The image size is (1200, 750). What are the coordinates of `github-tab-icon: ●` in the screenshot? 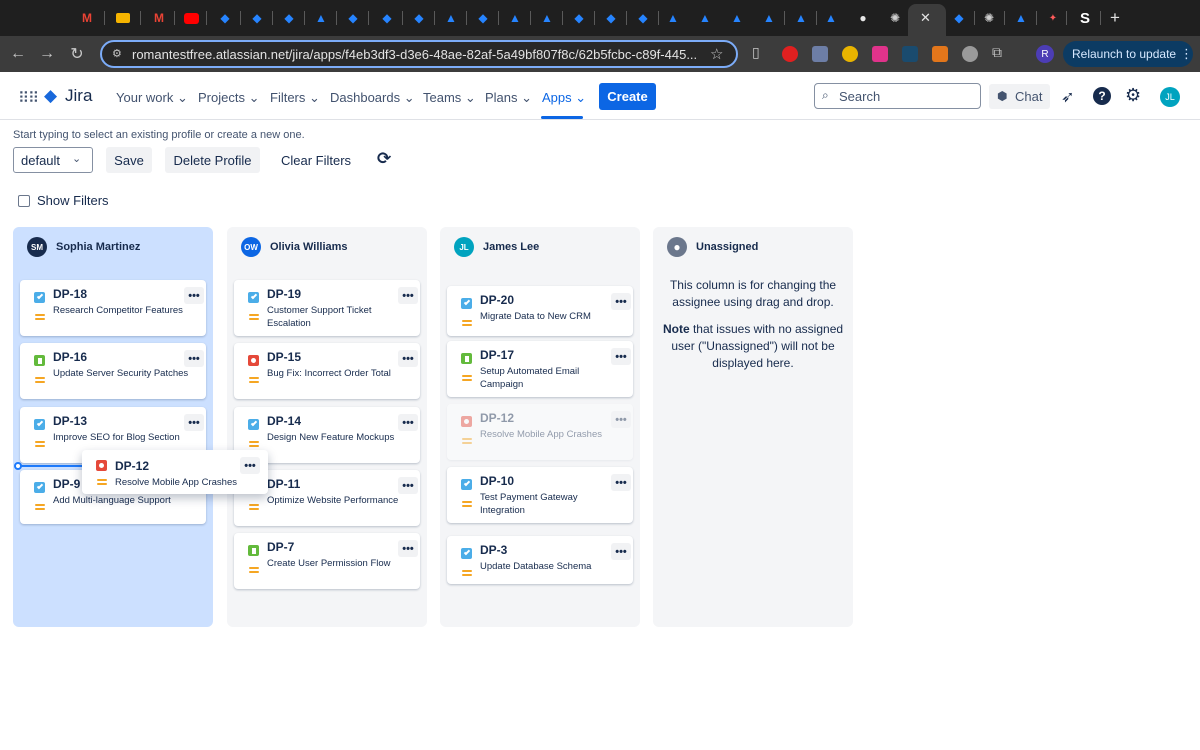 It's located at (863, 18).